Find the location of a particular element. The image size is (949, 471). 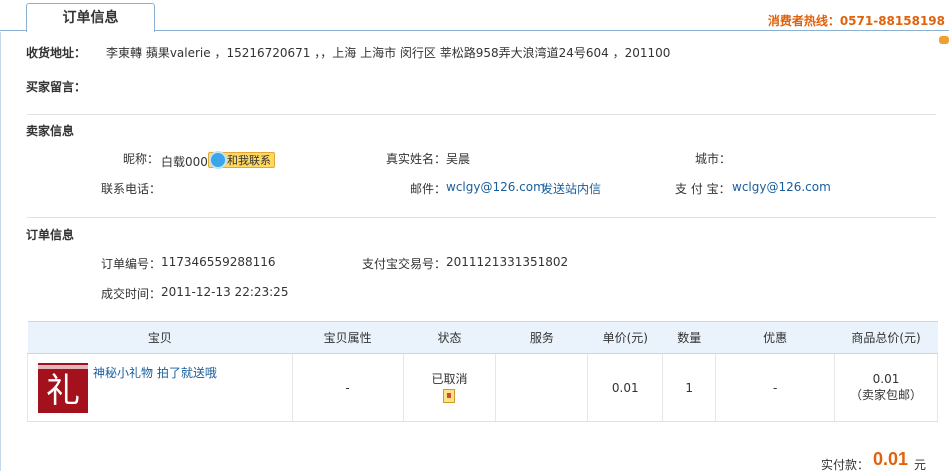

order-number: 117346559288116 is located at coordinates (218, 262).